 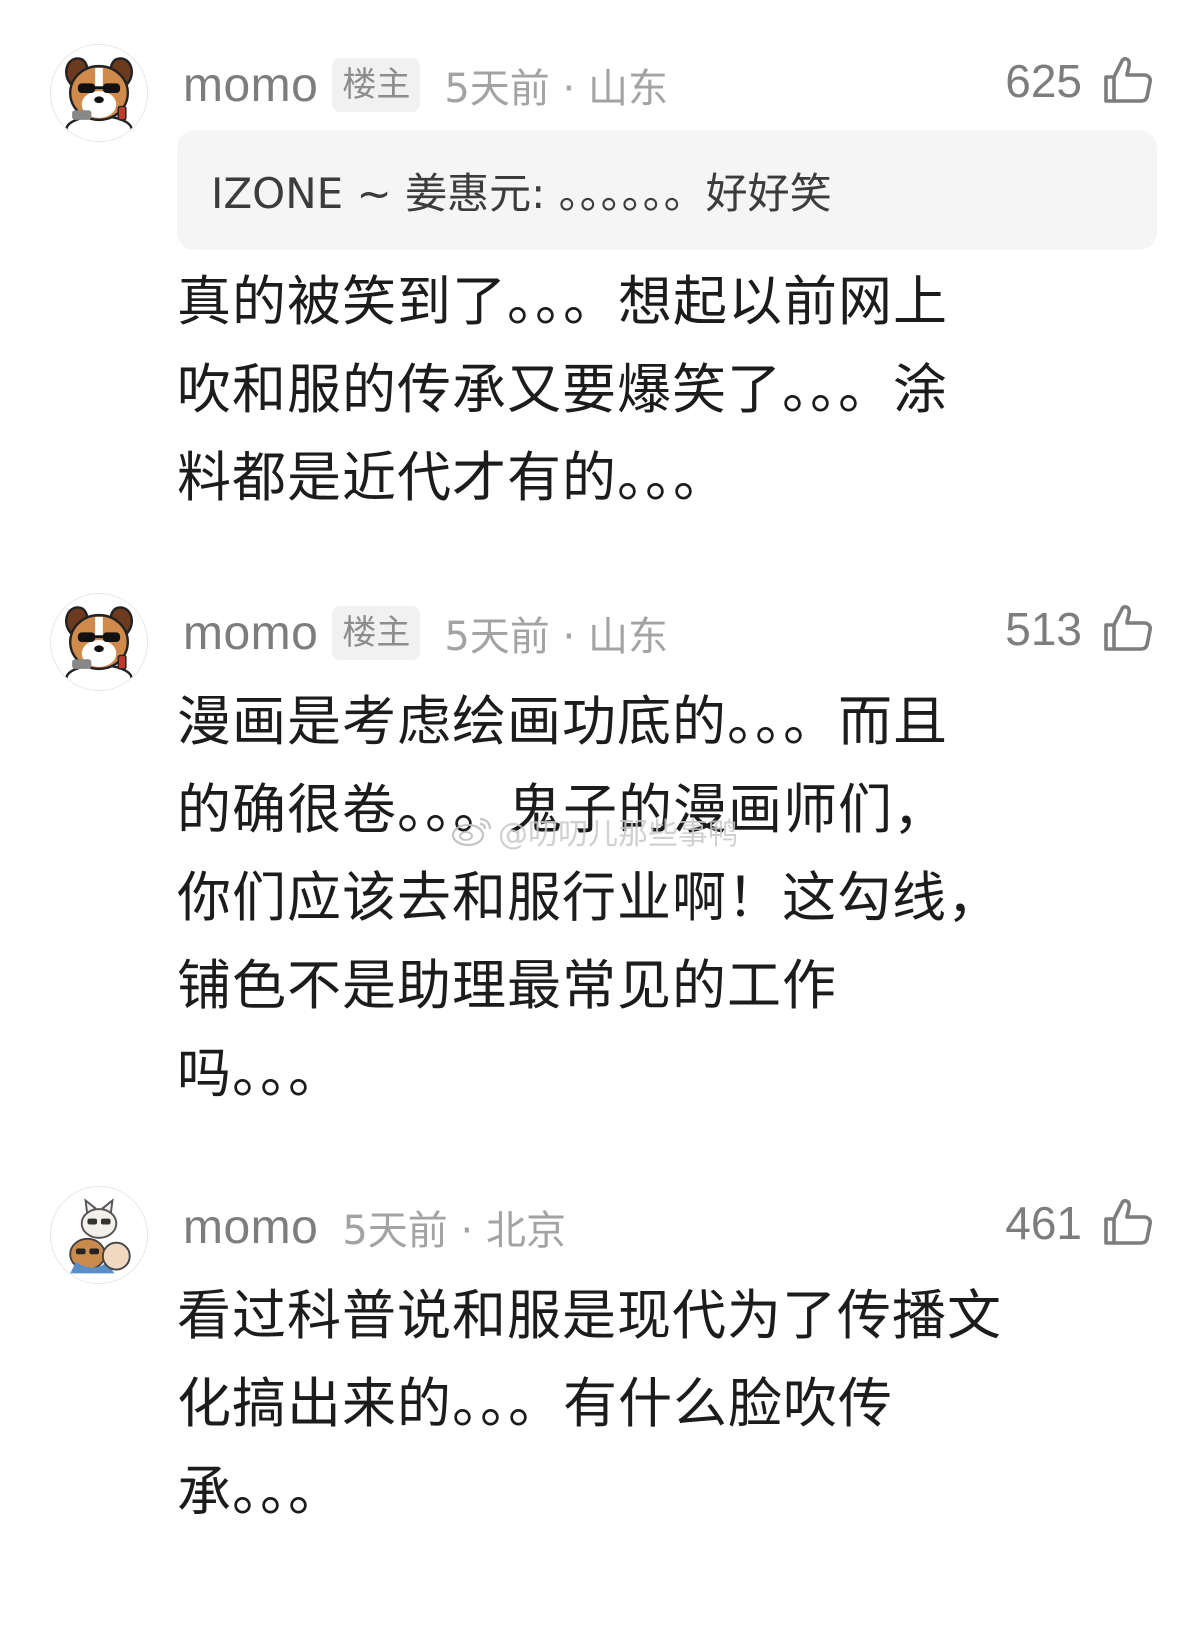 What do you see at coordinates (589, 1315) in the screenshot?
I see `comment-text-line: 看过科普说和服是现代为了传播文` at bounding box center [589, 1315].